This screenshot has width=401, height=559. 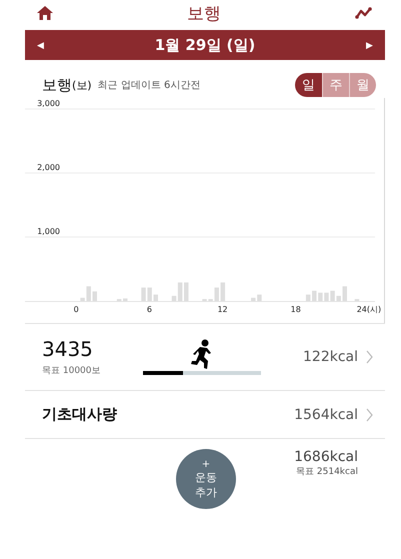 What do you see at coordinates (206, 479) in the screenshot?
I see `add-exercise-button: + 운동 추가` at bounding box center [206, 479].